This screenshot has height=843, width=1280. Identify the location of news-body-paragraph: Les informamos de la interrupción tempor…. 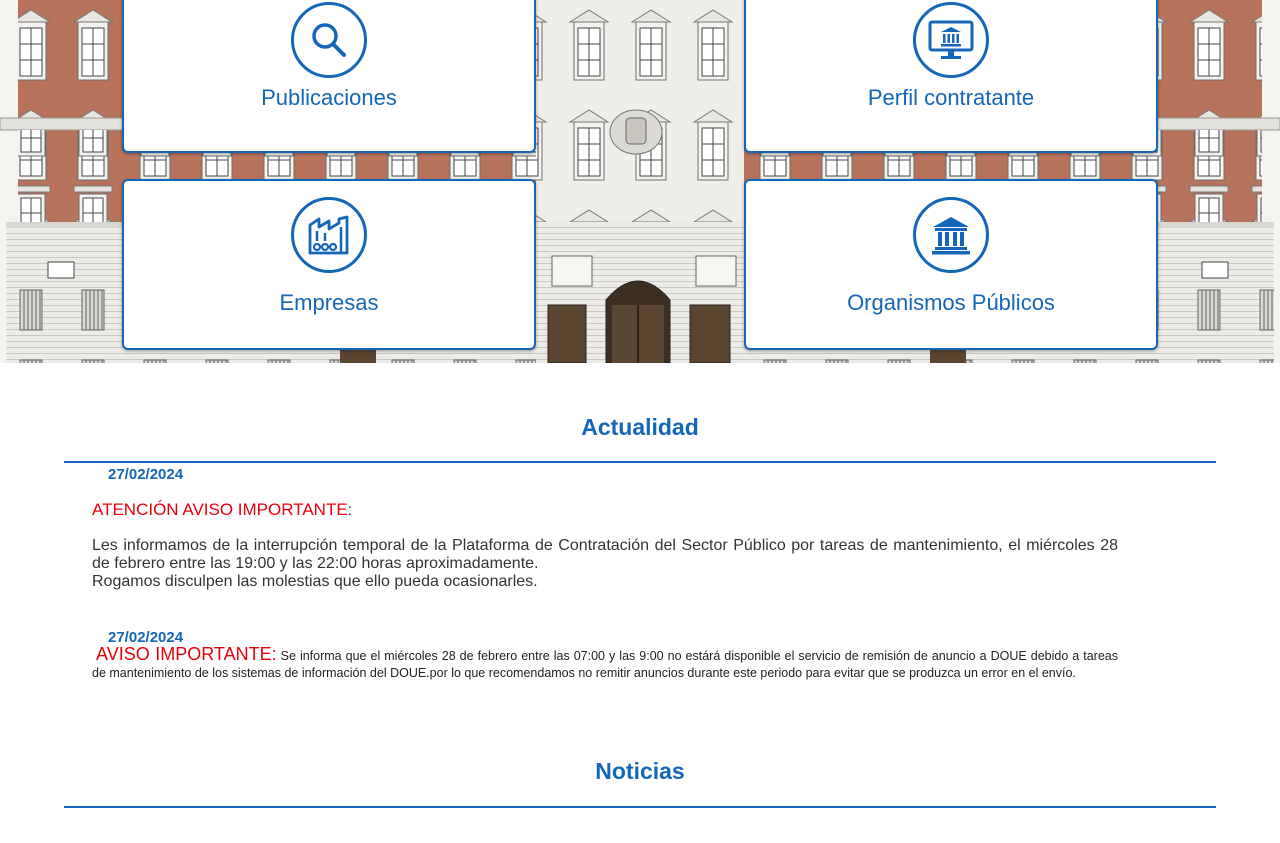
(605, 554).